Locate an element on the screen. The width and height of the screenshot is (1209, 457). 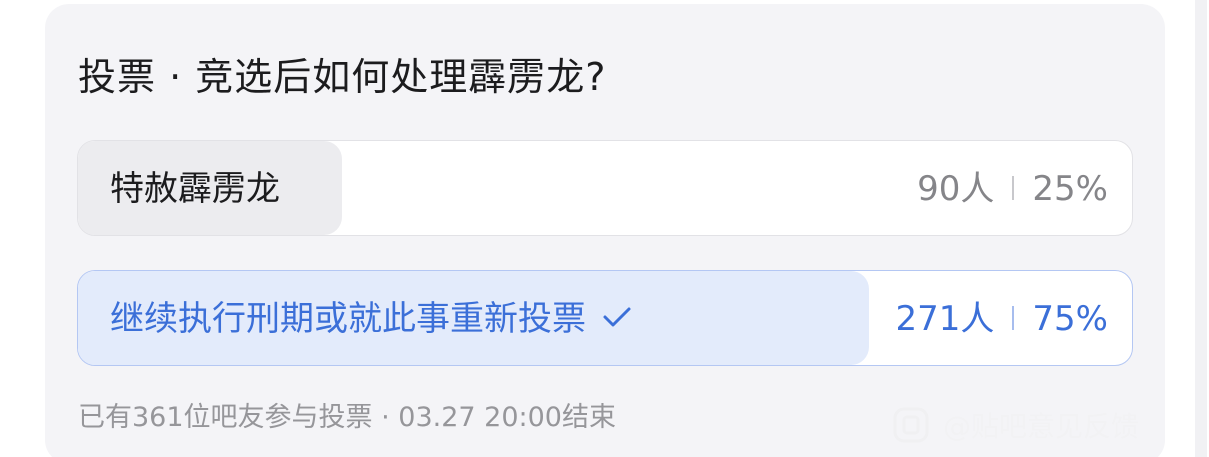
option-vote-percent: 25% is located at coordinates (1070, 189).